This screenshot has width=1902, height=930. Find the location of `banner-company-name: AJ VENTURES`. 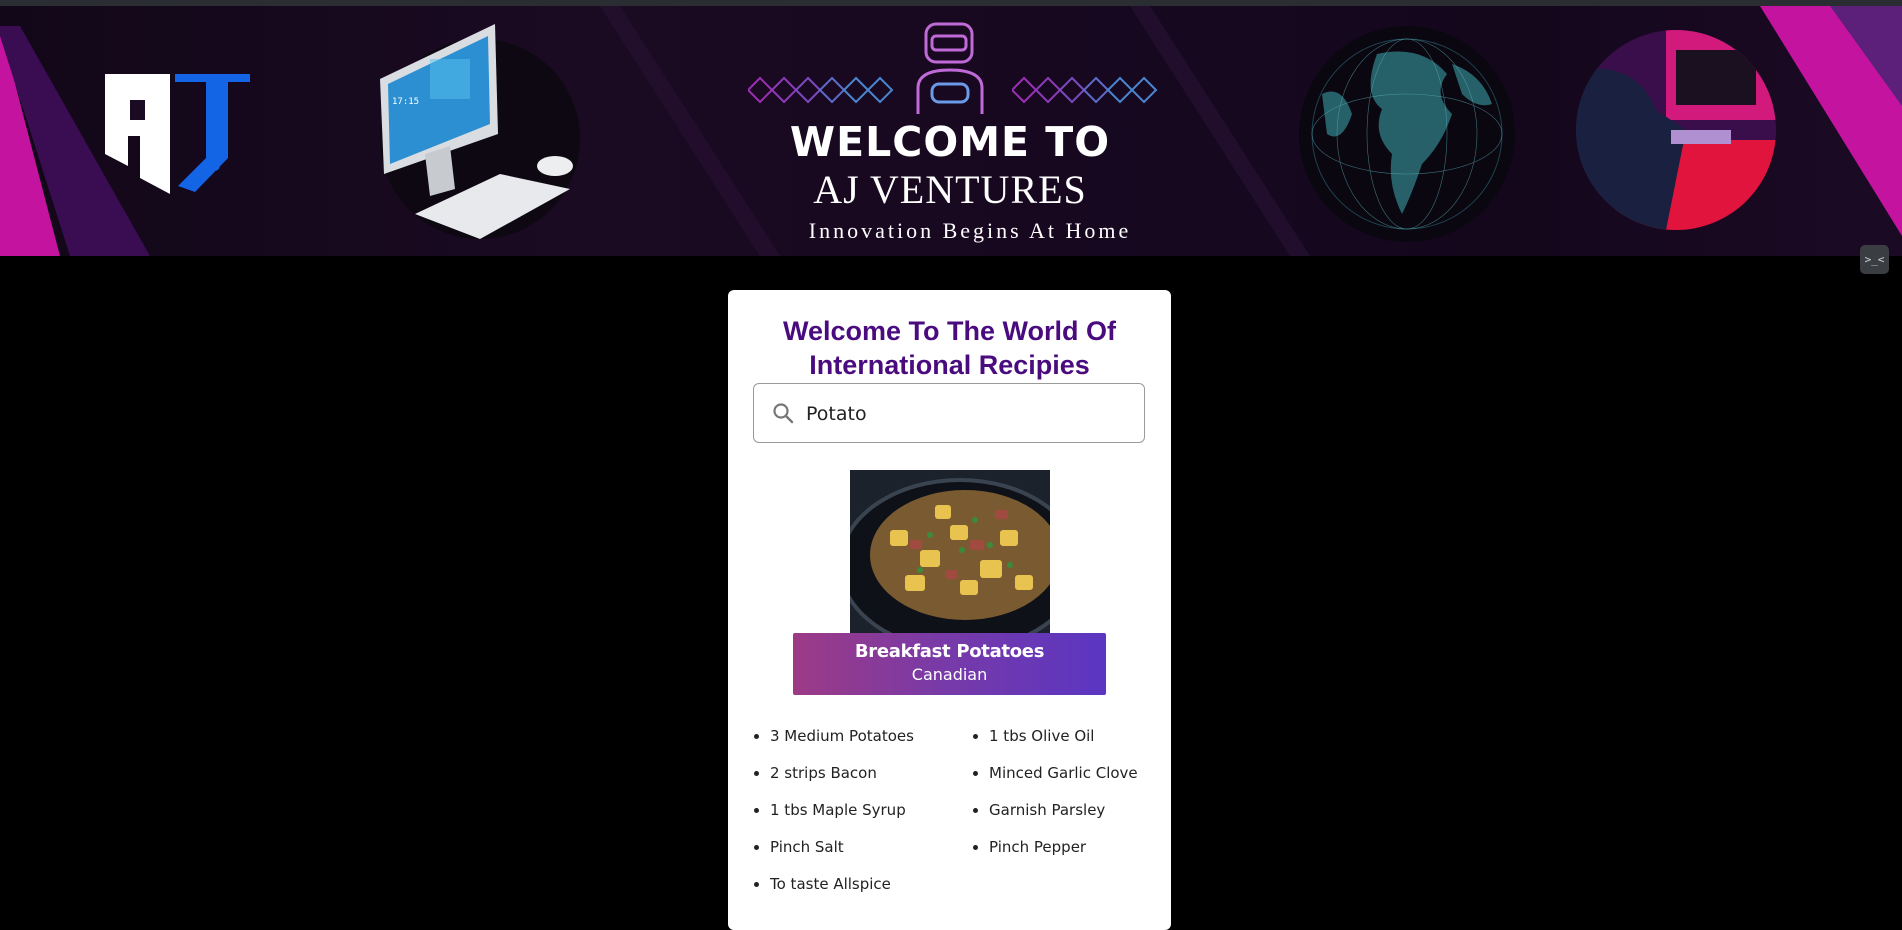

banner-company-name: AJ VENTURES is located at coordinates (950, 189).